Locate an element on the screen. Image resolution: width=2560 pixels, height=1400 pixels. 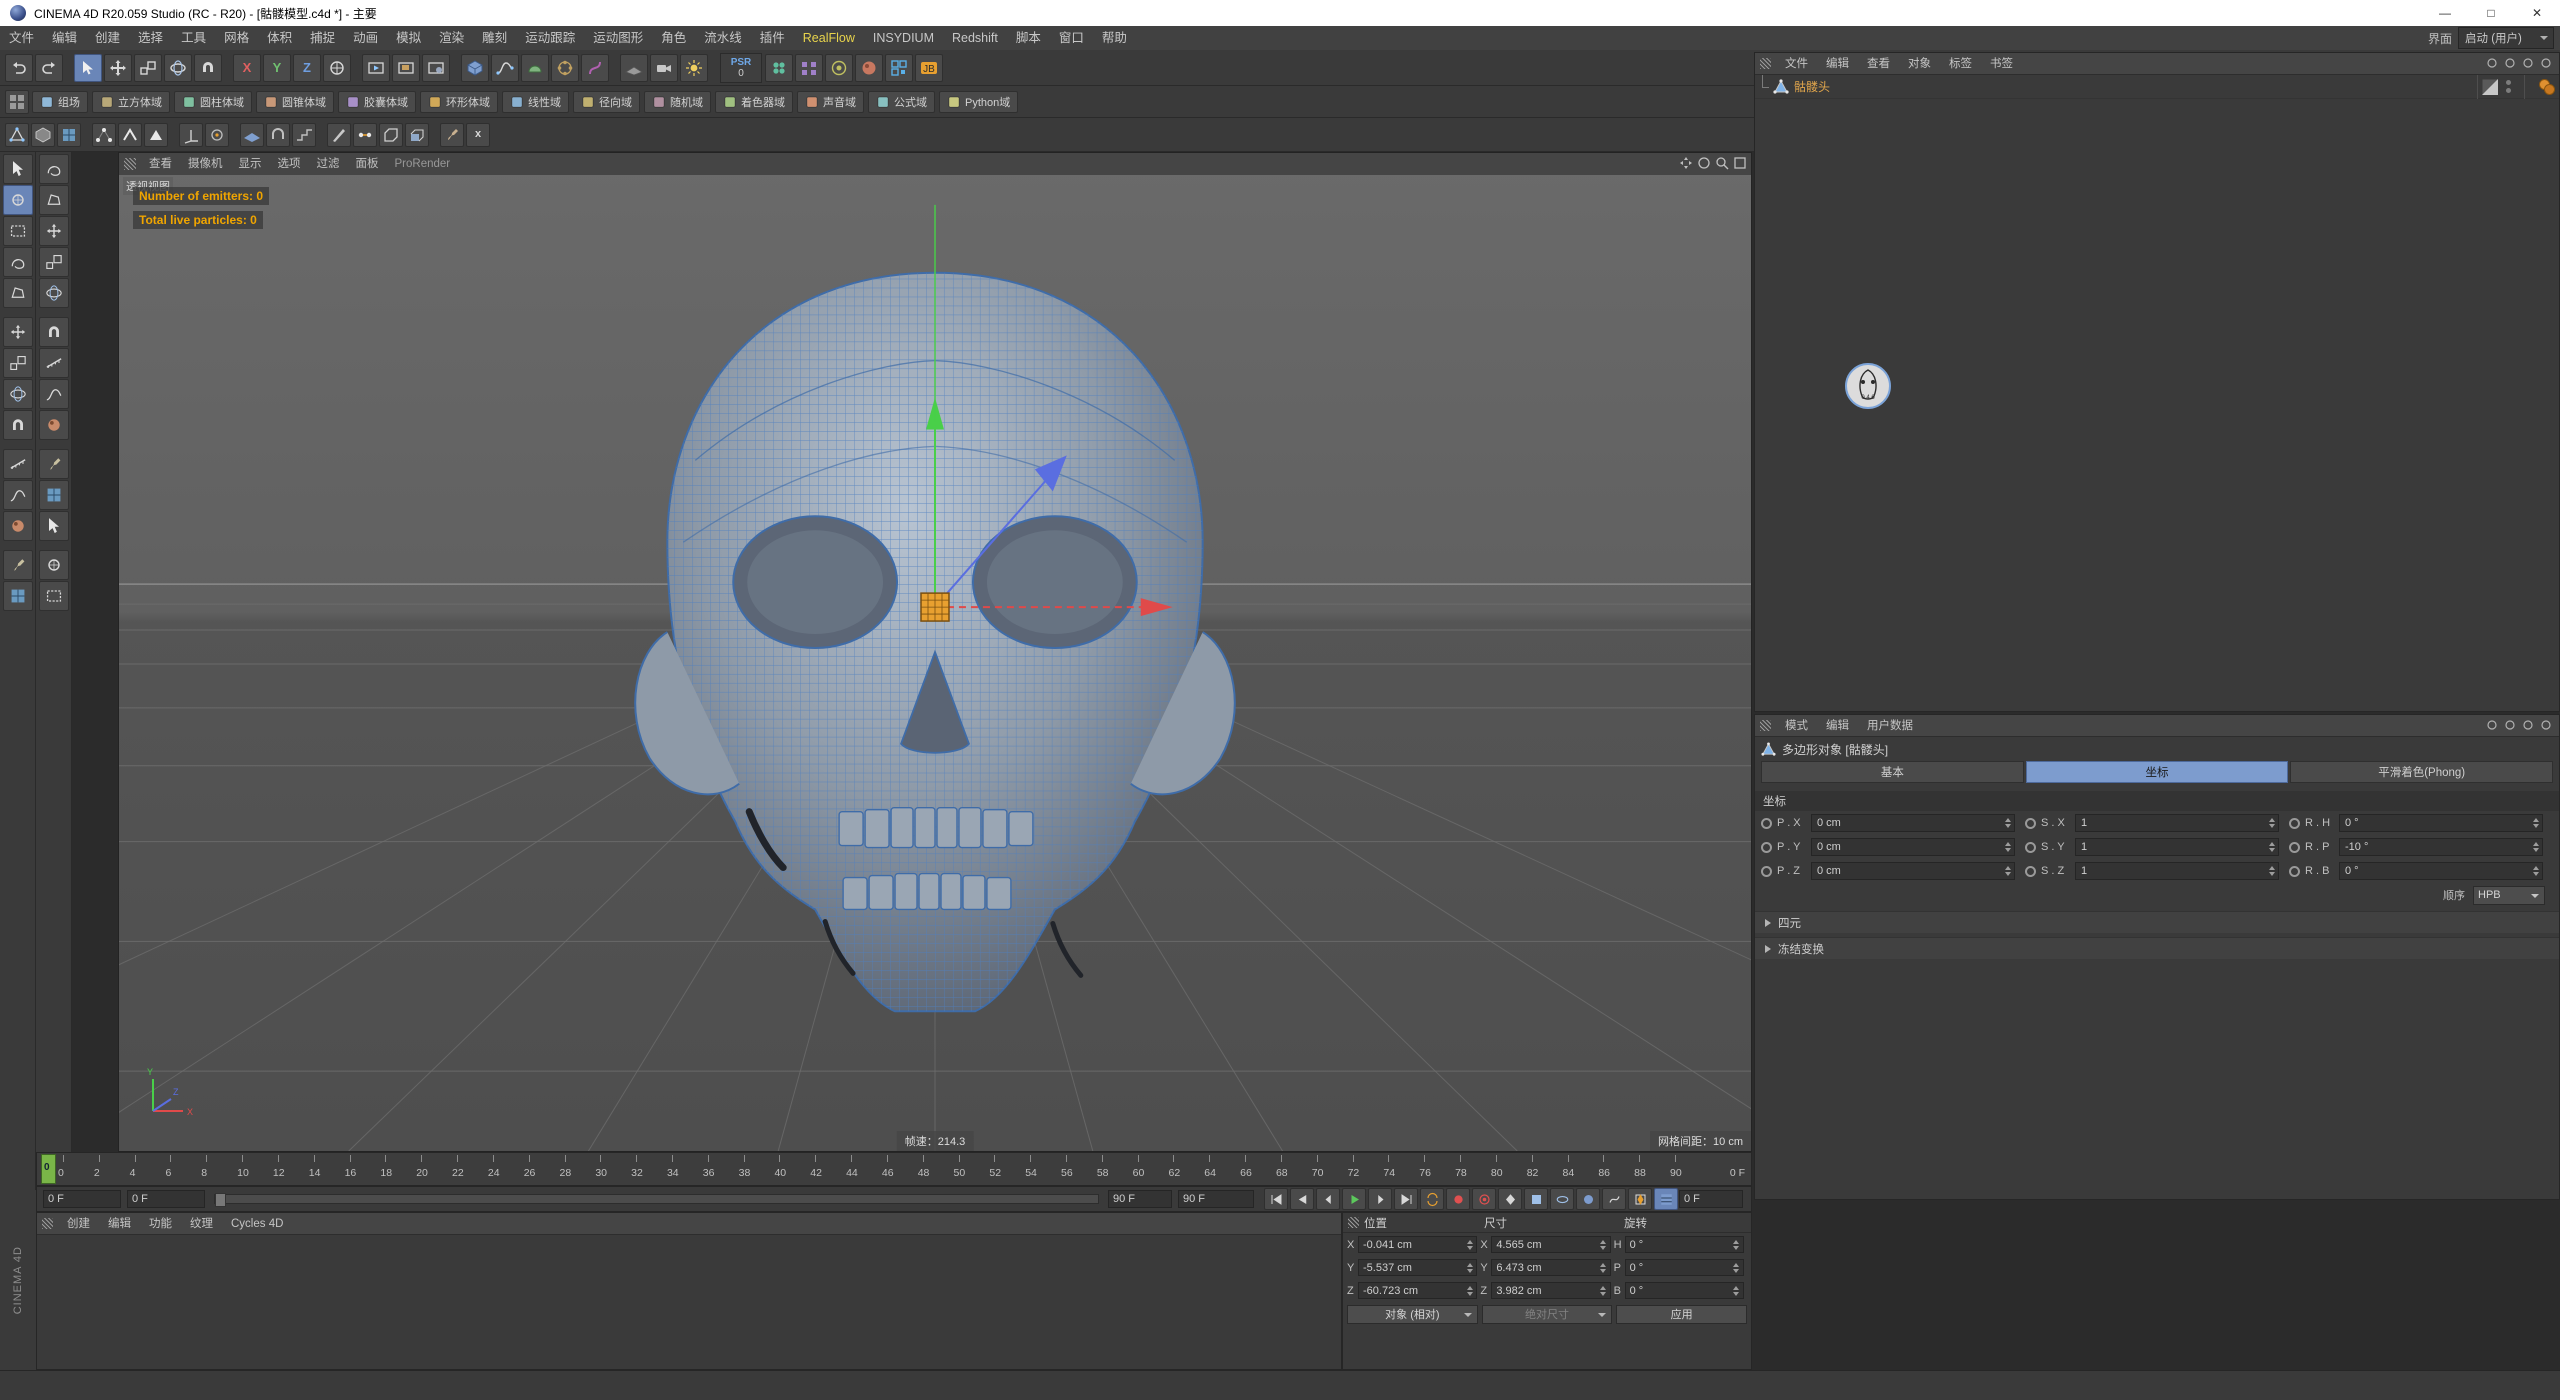
world-coordinate-button is located at coordinates (337, 67).